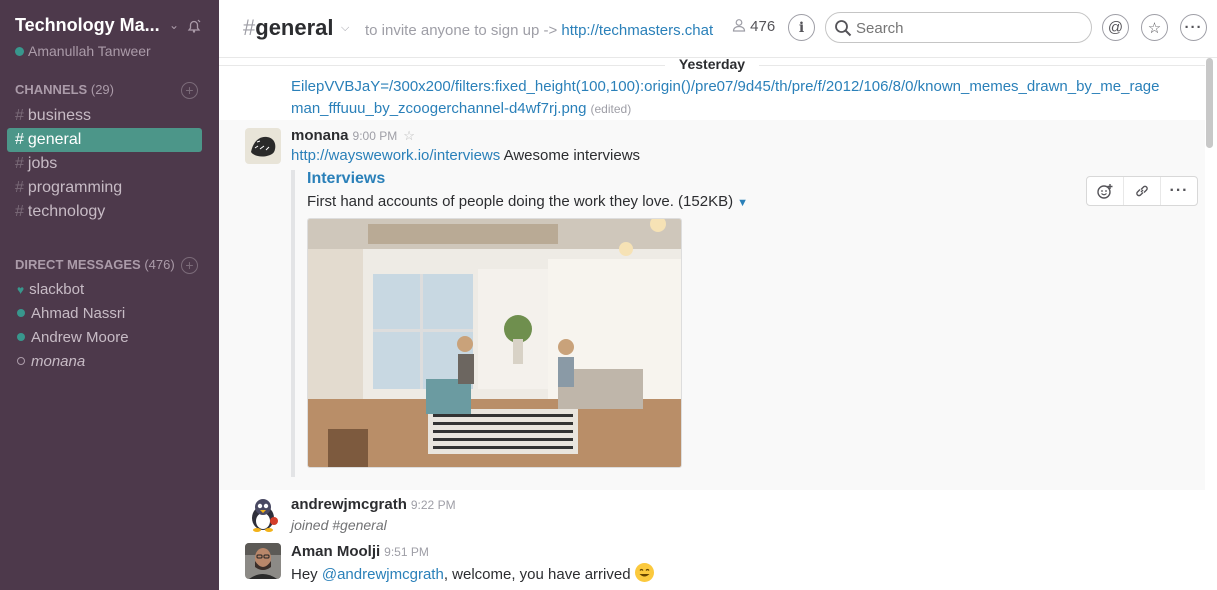 The image size is (1217, 590). I want to click on heart-icon: ♥, so click(21, 290).